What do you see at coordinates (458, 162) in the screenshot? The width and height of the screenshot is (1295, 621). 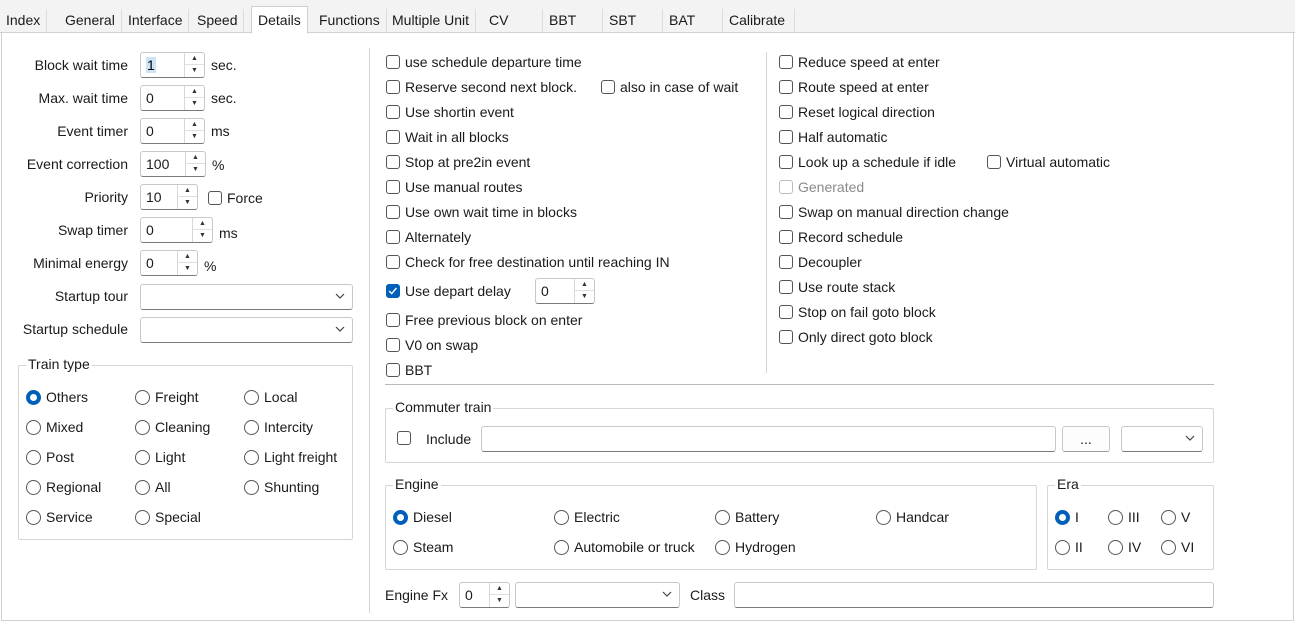 I see `stop-pre2in-checkbox: Stop at pre2in event` at bounding box center [458, 162].